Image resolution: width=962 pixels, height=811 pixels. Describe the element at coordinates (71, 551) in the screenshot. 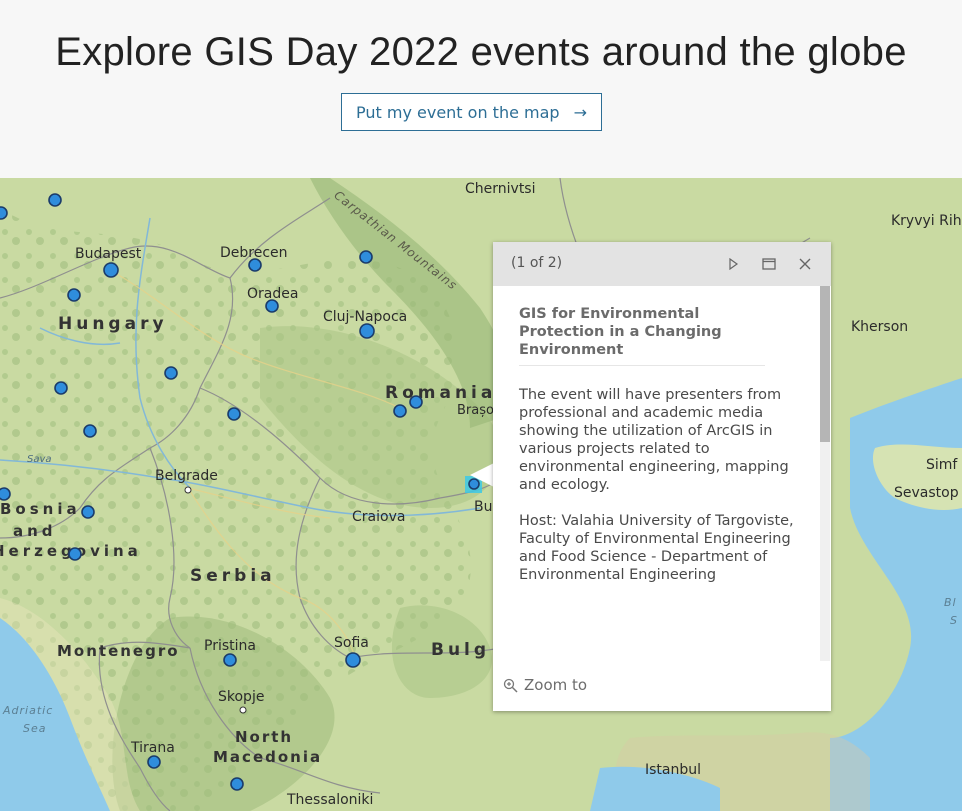

I see `map-label-herzegovina: Herzegovina` at that location.